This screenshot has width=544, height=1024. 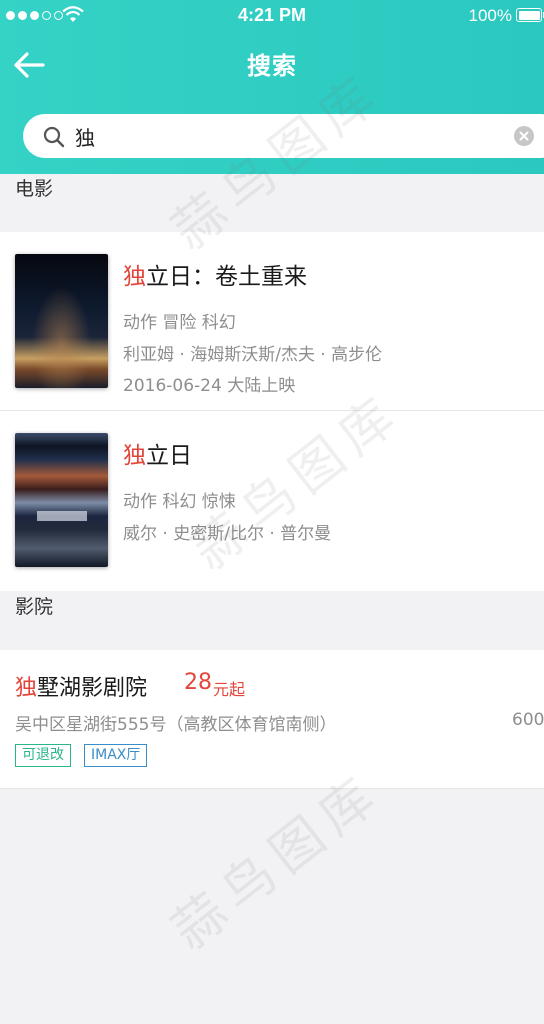 I want to click on section-header-cinemas: 影院, so click(x=34, y=607).